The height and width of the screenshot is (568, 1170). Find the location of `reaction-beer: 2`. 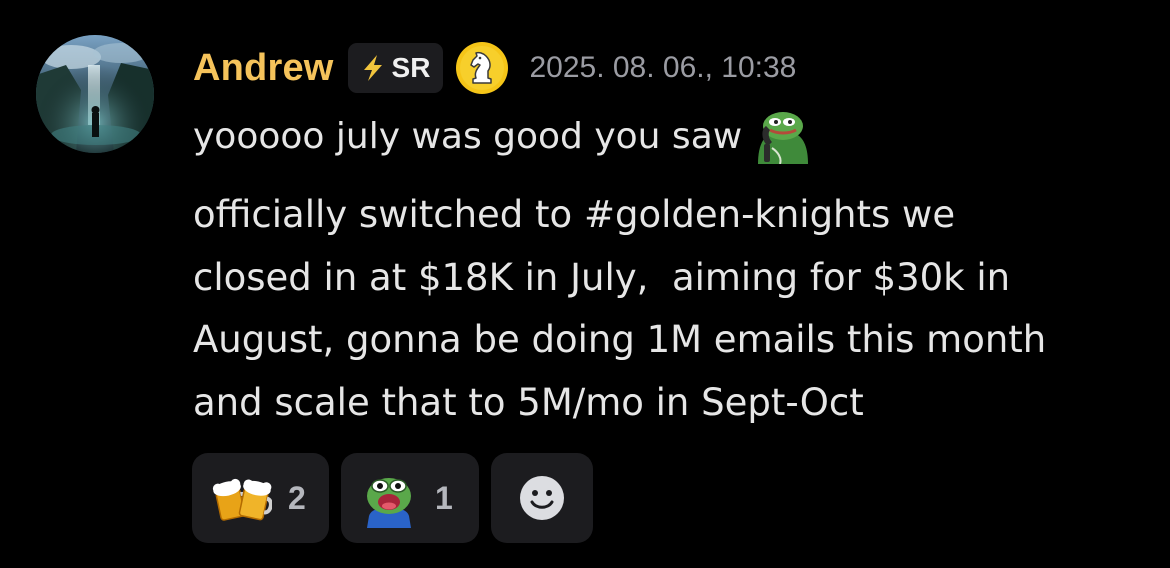

reaction-beer: 2 is located at coordinates (260, 498).